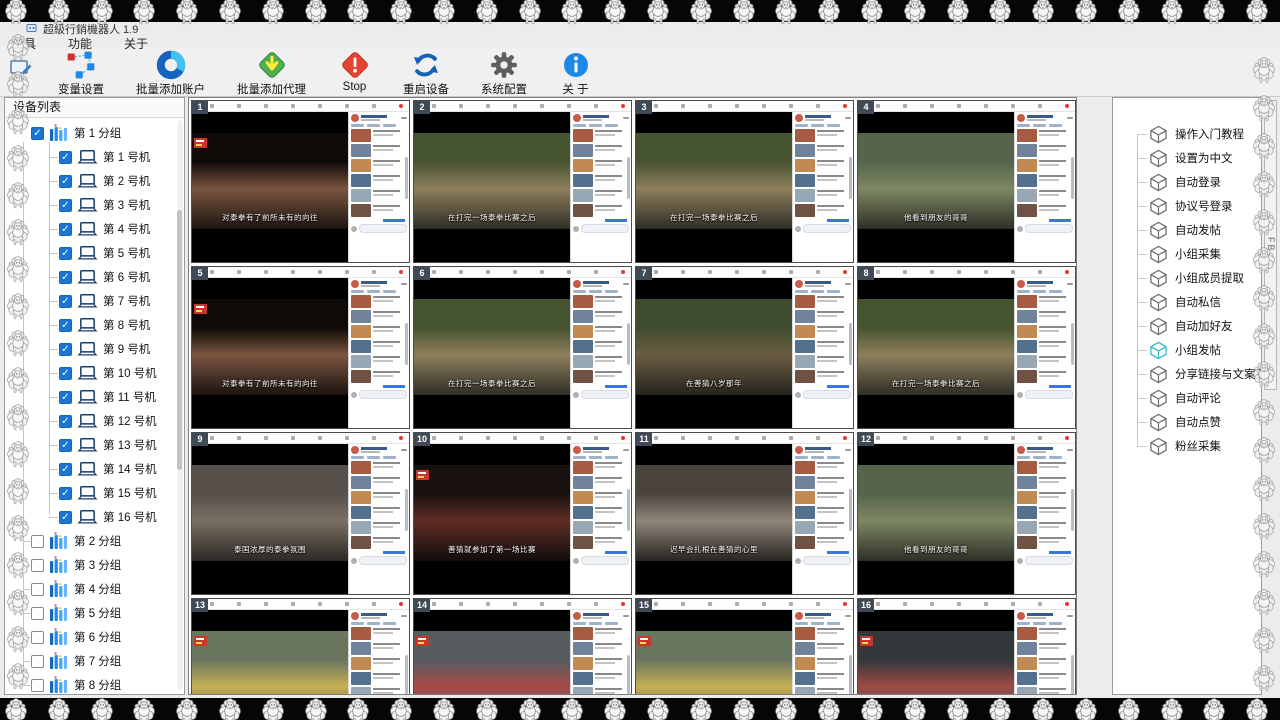 This screenshot has width=1280, height=720. Describe the element at coordinates (966, 181) in the screenshot. I see `device-screen-cell: 4 他看到朋友的哥哥` at that location.